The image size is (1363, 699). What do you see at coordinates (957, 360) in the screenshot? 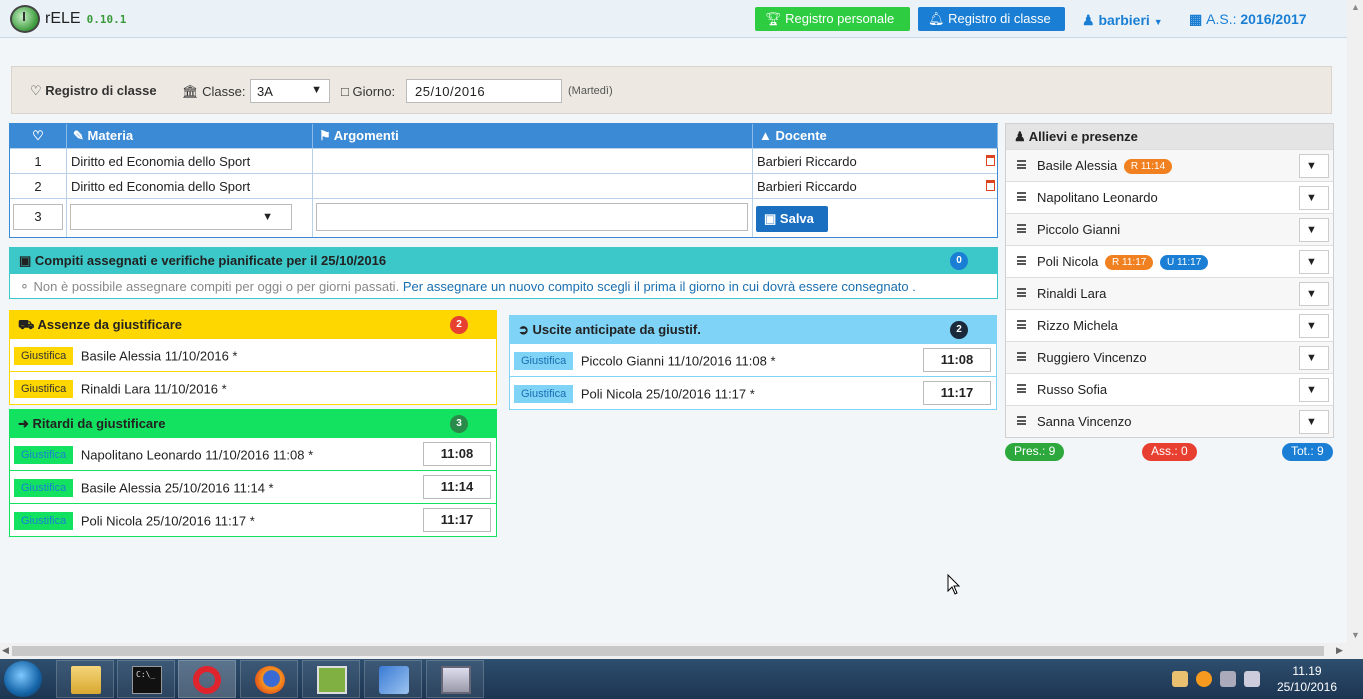
I see `uscita-time-input: 11:08` at bounding box center [957, 360].